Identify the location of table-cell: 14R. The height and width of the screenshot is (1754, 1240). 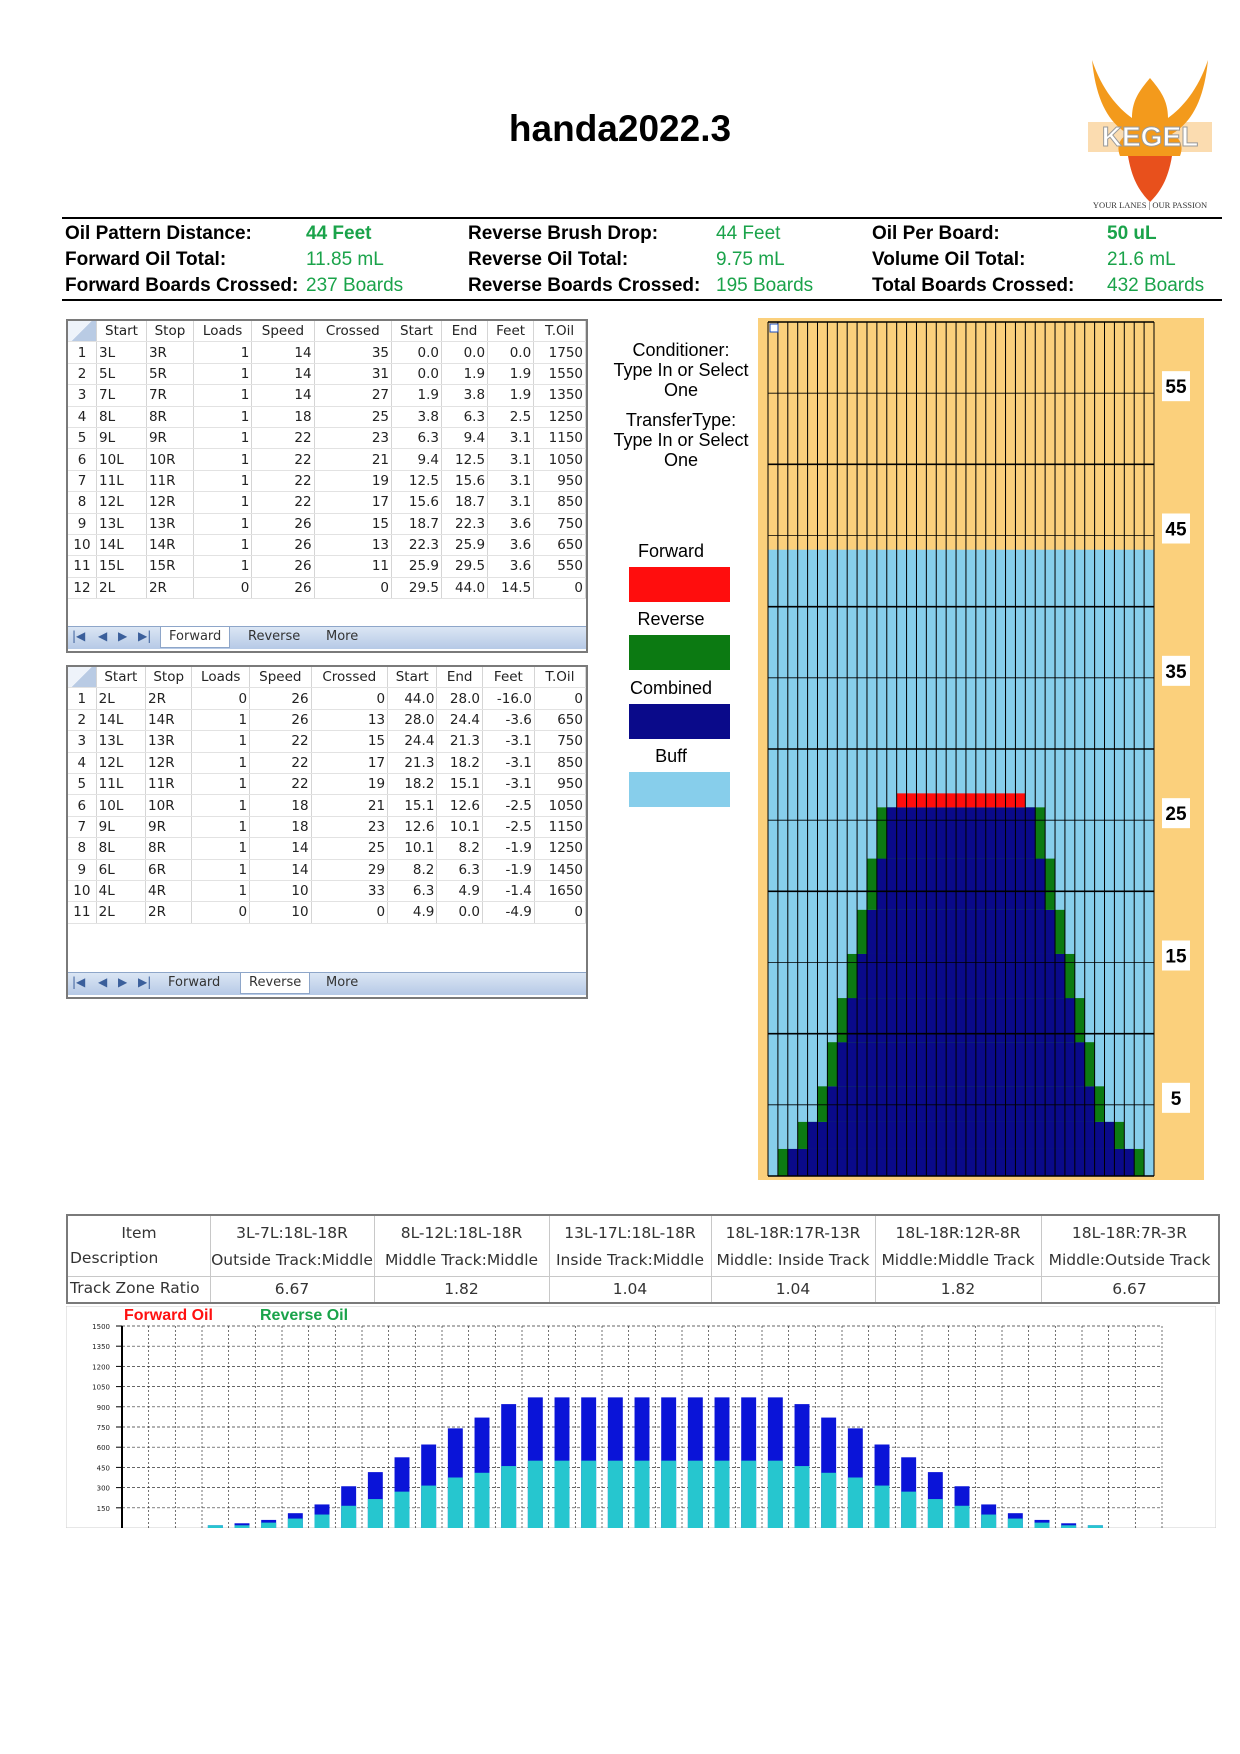
(170, 545).